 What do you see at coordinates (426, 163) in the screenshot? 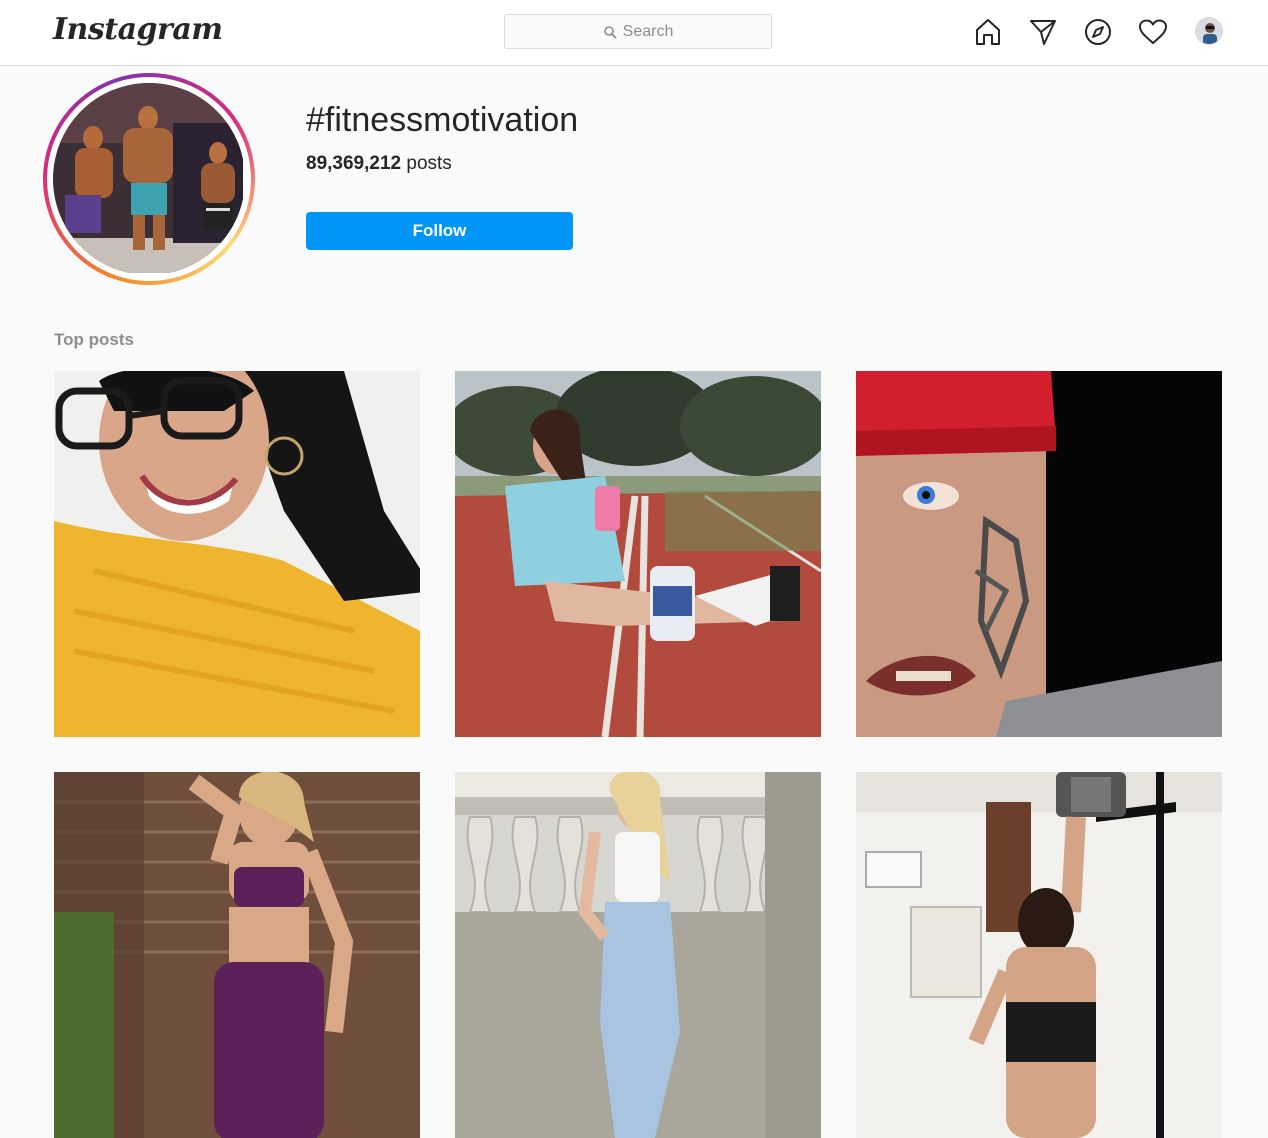
I see `post-count-suffix: posts` at bounding box center [426, 163].